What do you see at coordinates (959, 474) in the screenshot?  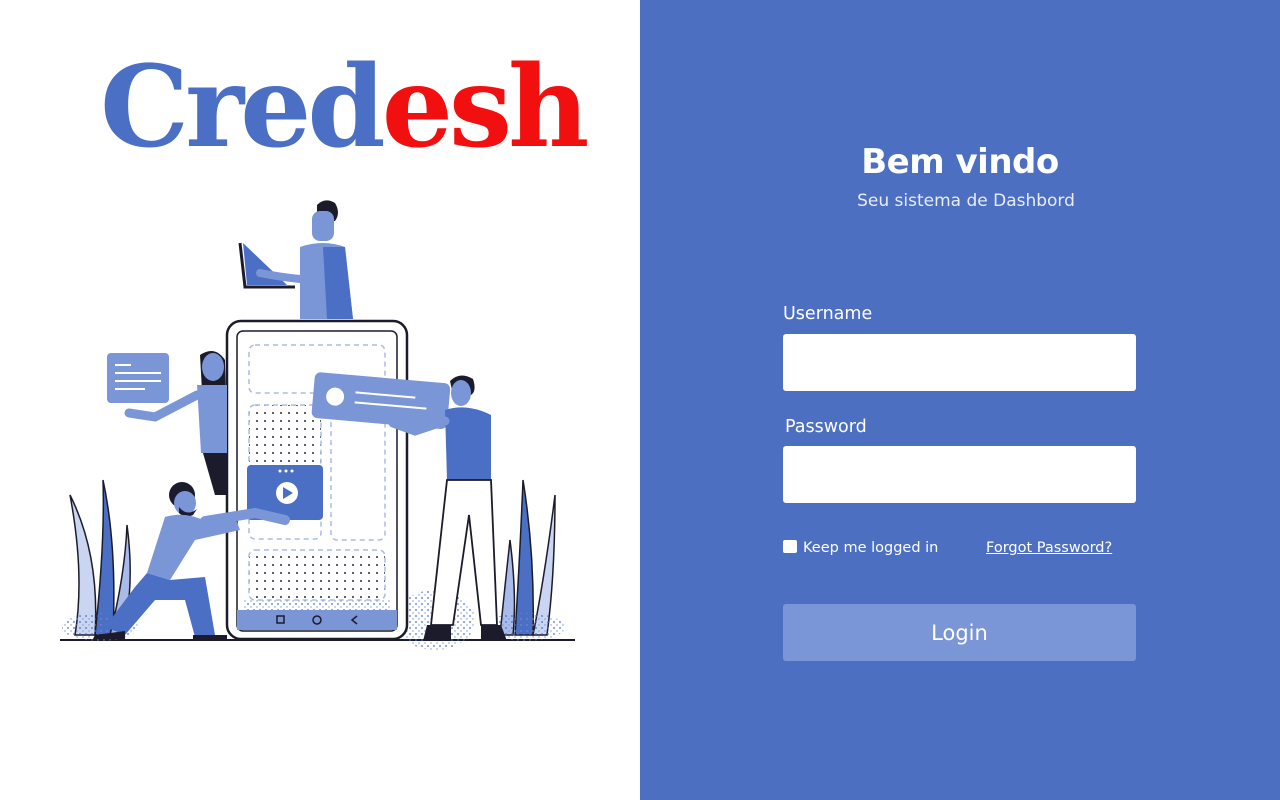 I see `password-input` at bounding box center [959, 474].